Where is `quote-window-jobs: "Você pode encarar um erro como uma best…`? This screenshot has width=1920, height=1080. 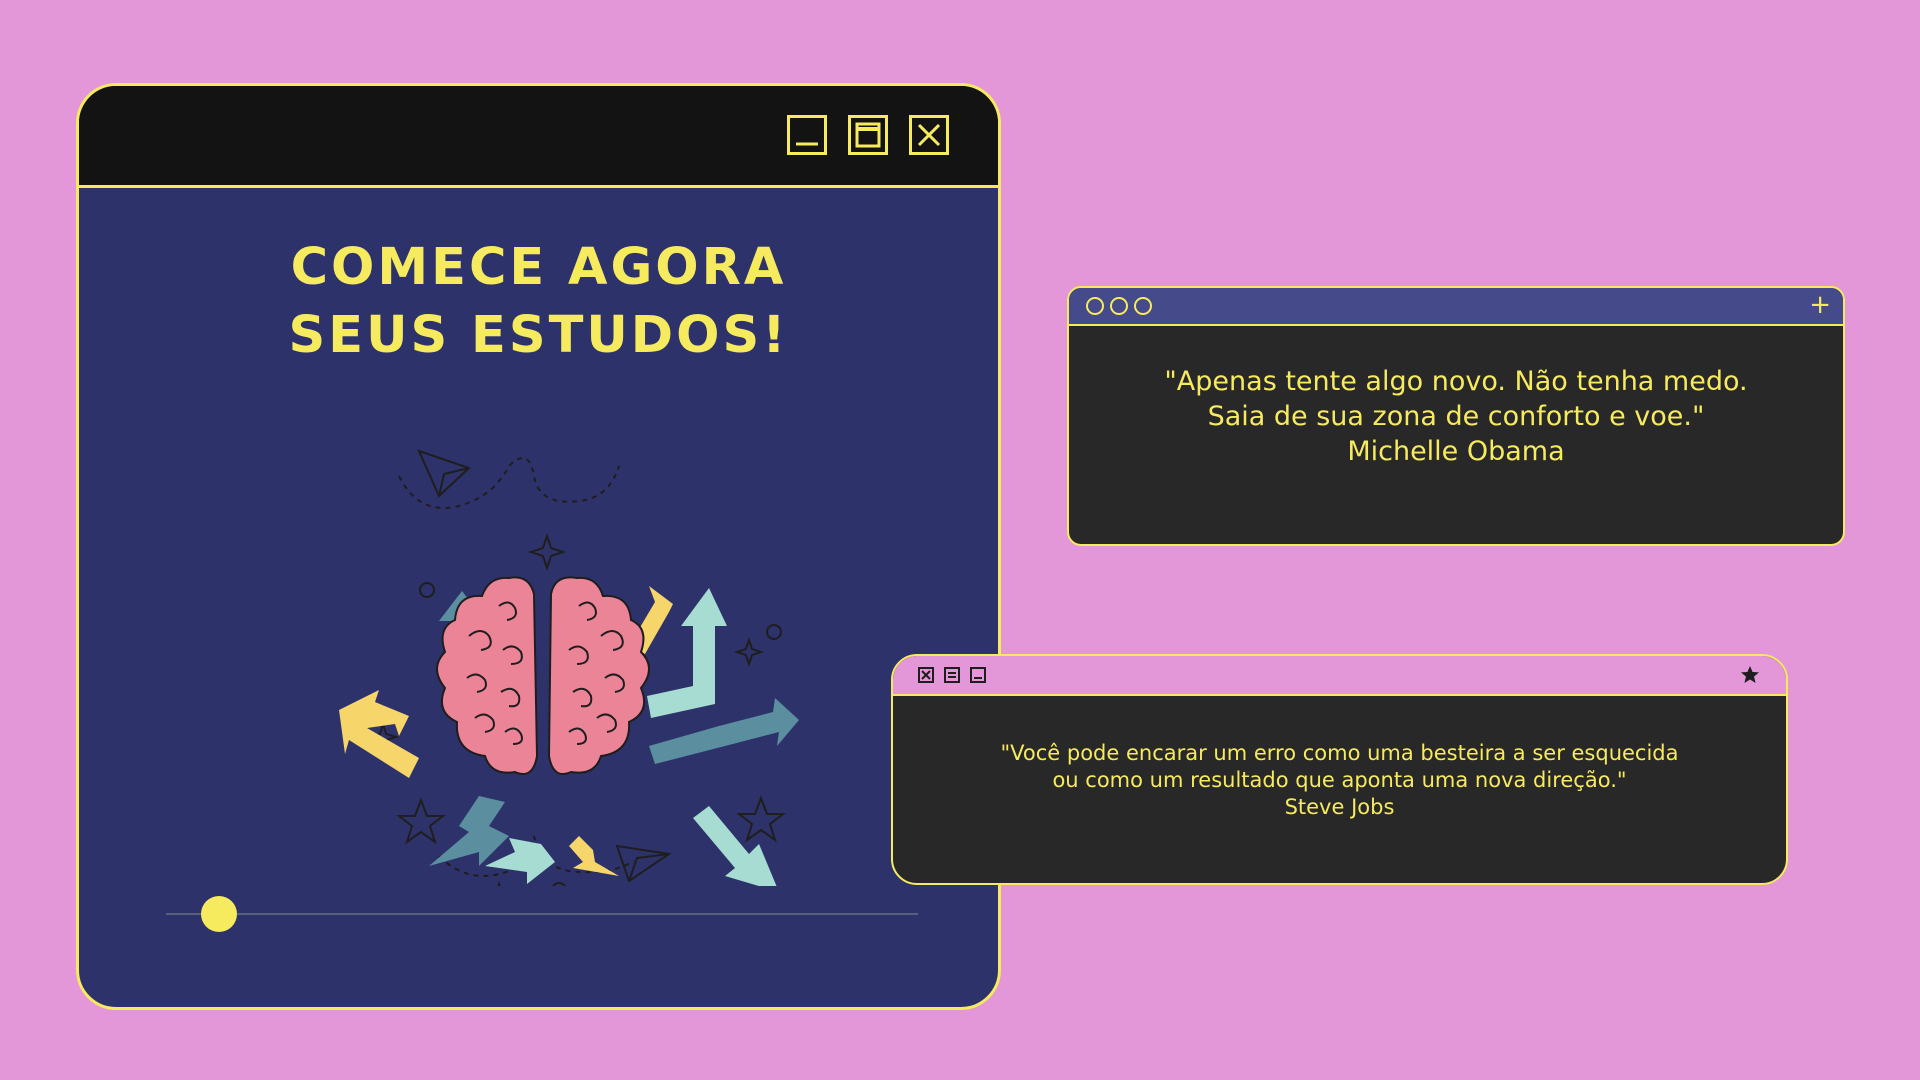
quote-window-jobs: "Você pode encarar um erro como uma best… is located at coordinates (1339, 769).